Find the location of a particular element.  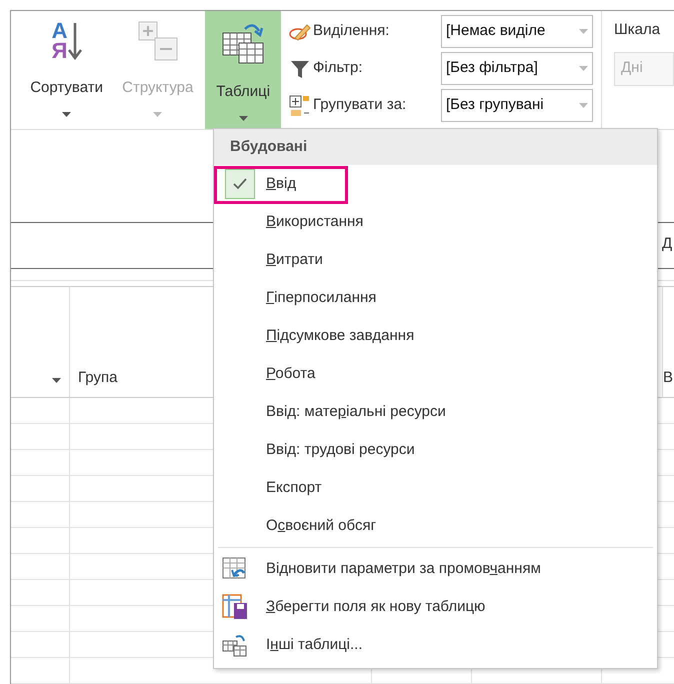

column-header: Д is located at coordinates (668, 244).